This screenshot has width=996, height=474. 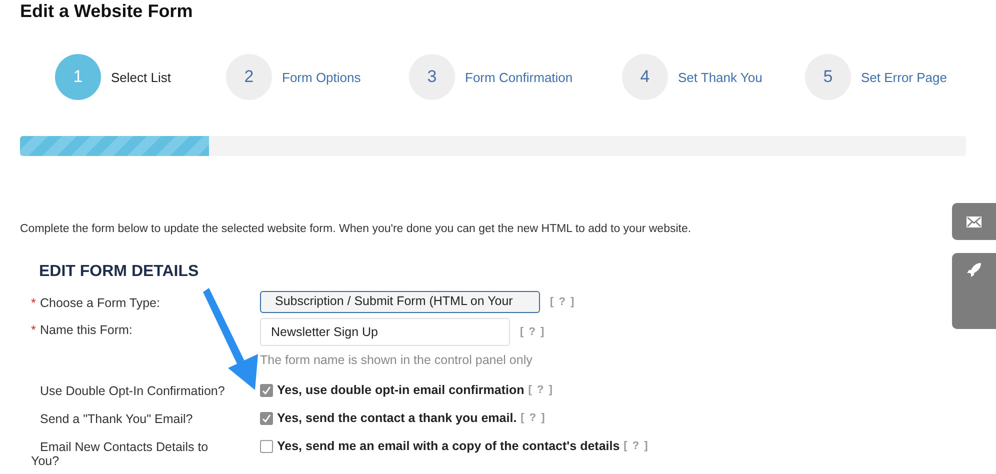 I want to click on step-number: 3, so click(x=432, y=77).